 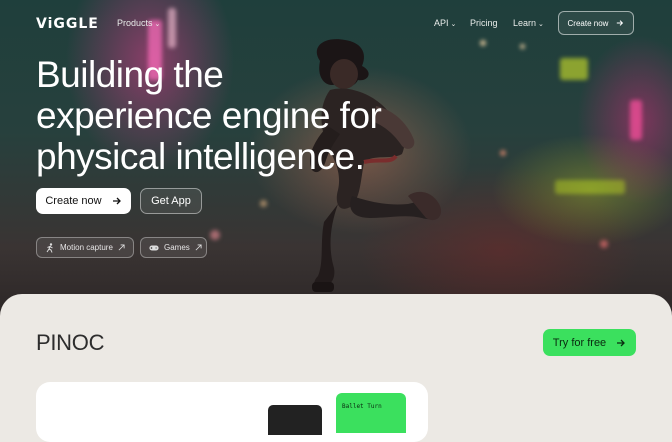 What do you see at coordinates (588, 23) in the screenshot?
I see `nav-create-now-label: Create now` at bounding box center [588, 23].